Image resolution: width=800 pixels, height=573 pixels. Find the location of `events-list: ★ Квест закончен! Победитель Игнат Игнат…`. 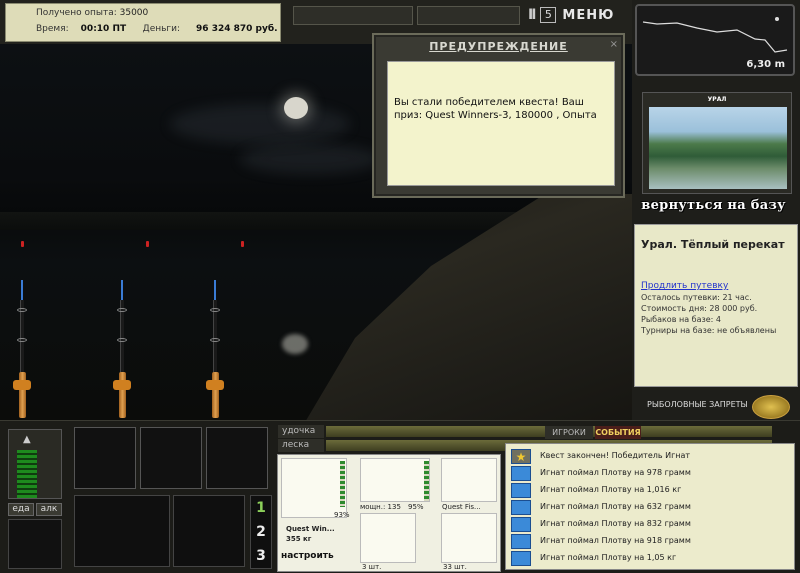

events-list: ★ Квест закончен! Победитель Игнат Игнат… is located at coordinates (650, 506).